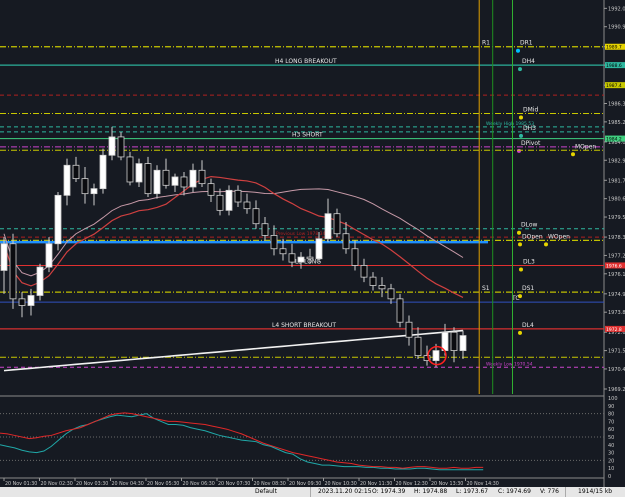 The image size is (625, 497). I want to click on price-tick-label: 1978.3, so click(616, 238).